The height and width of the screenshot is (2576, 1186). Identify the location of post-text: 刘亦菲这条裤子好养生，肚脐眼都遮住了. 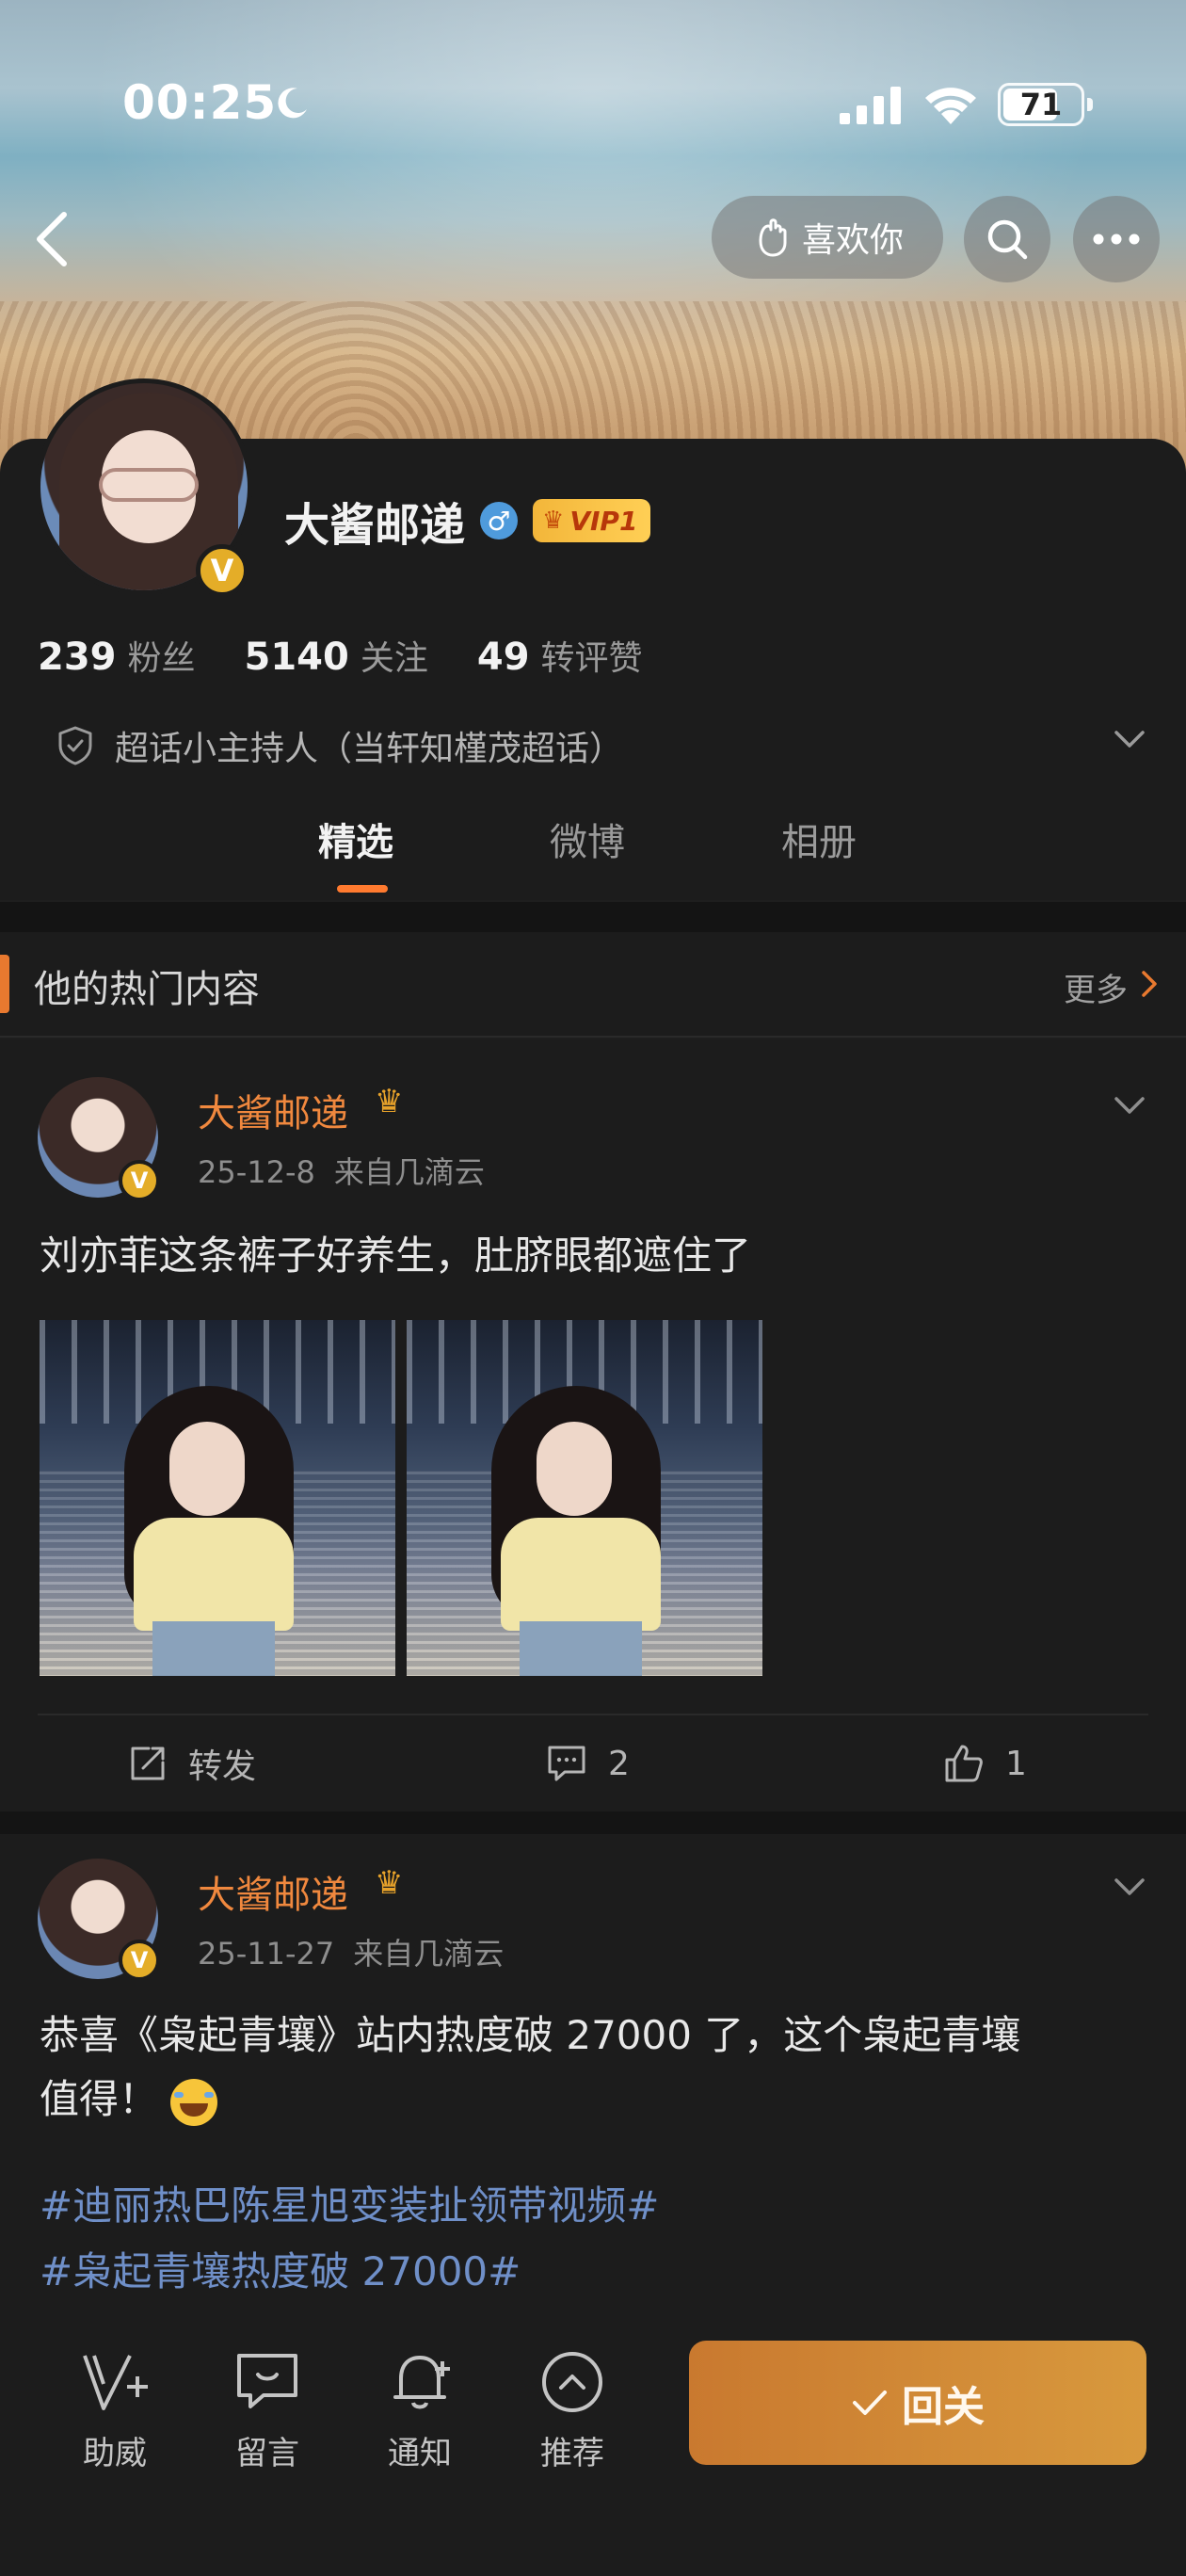
(396, 1255).